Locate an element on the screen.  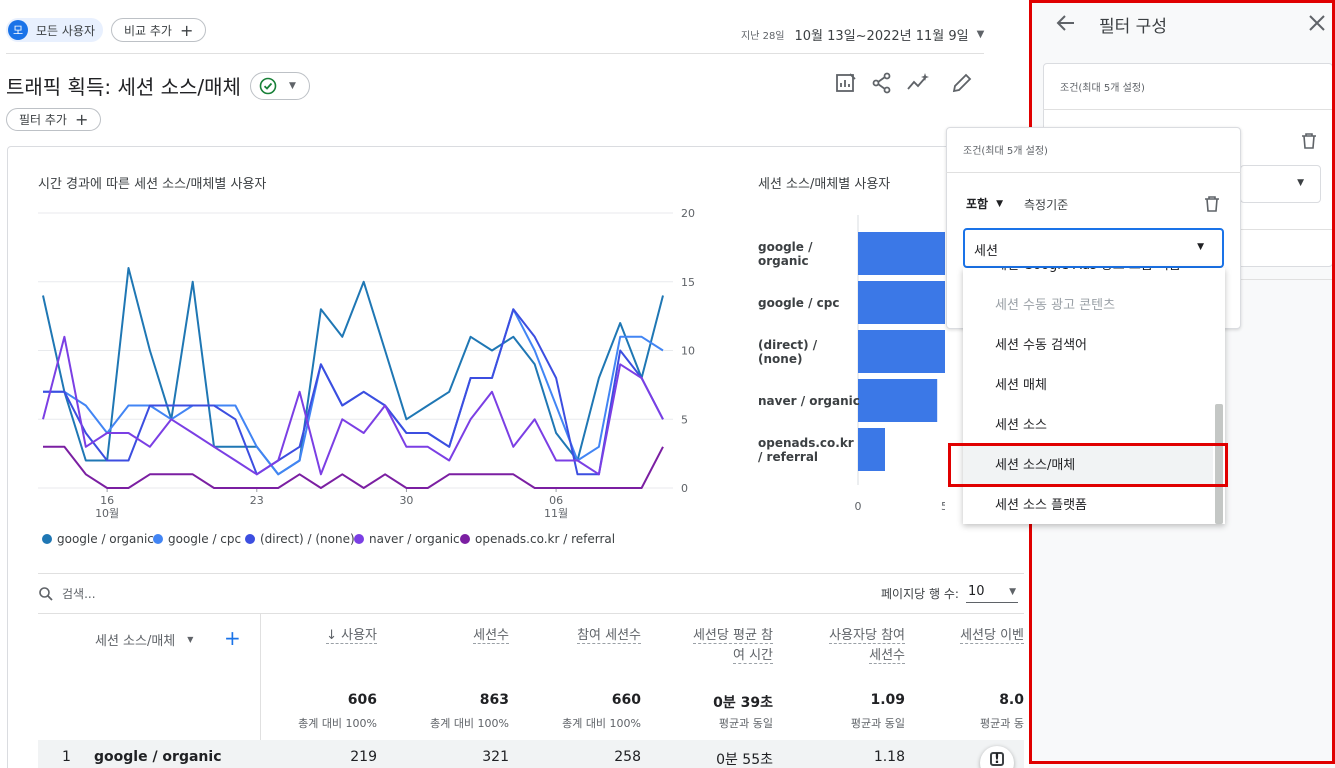
legend-item: google / organic is located at coordinates (98, 539).